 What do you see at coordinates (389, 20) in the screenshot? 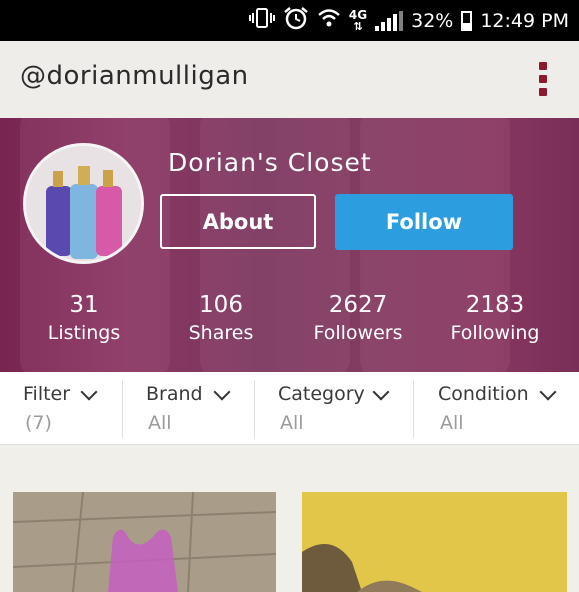
I see `signal-icon` at bounding box center [389, 20].